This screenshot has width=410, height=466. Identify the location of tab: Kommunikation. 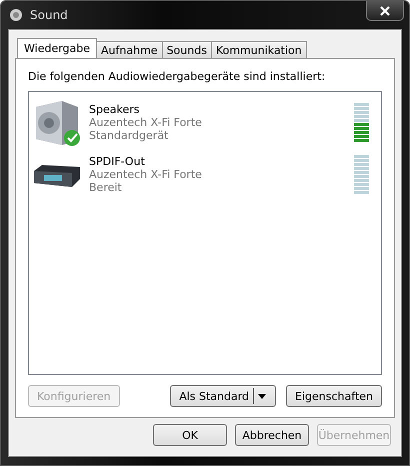
(258, 49).